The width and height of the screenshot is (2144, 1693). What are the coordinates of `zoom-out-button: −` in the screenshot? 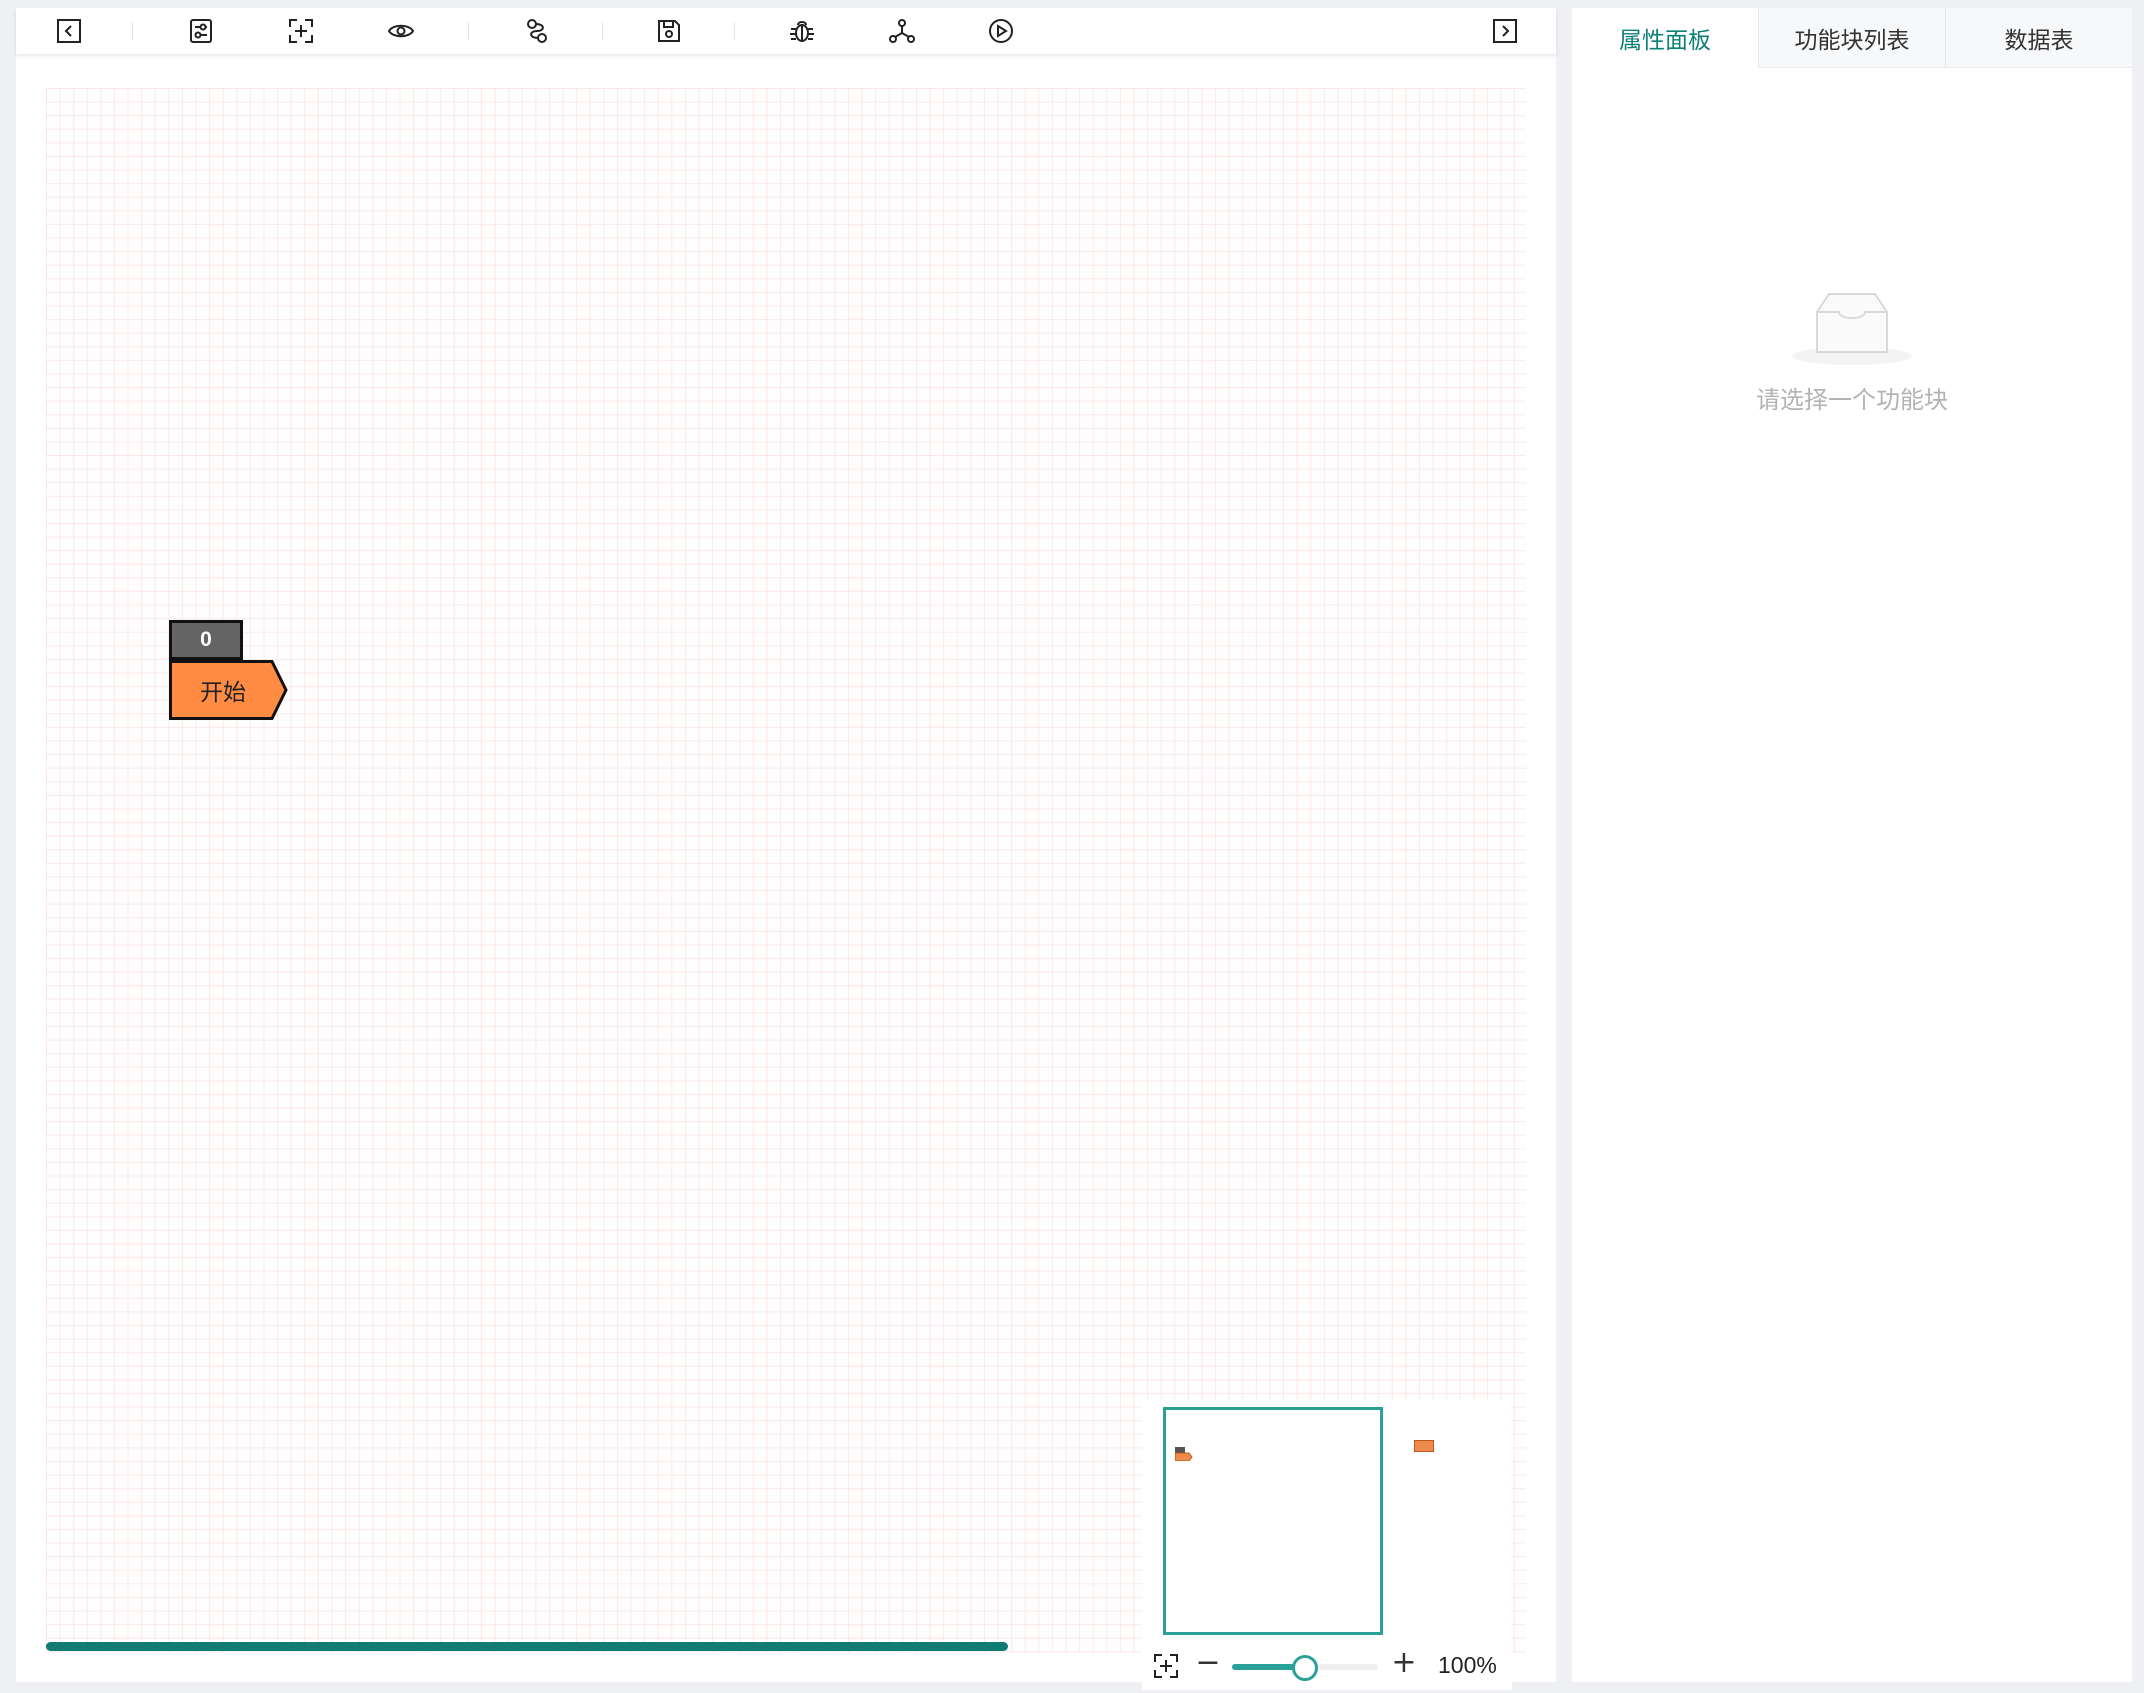 It's located at (1208, 1663).